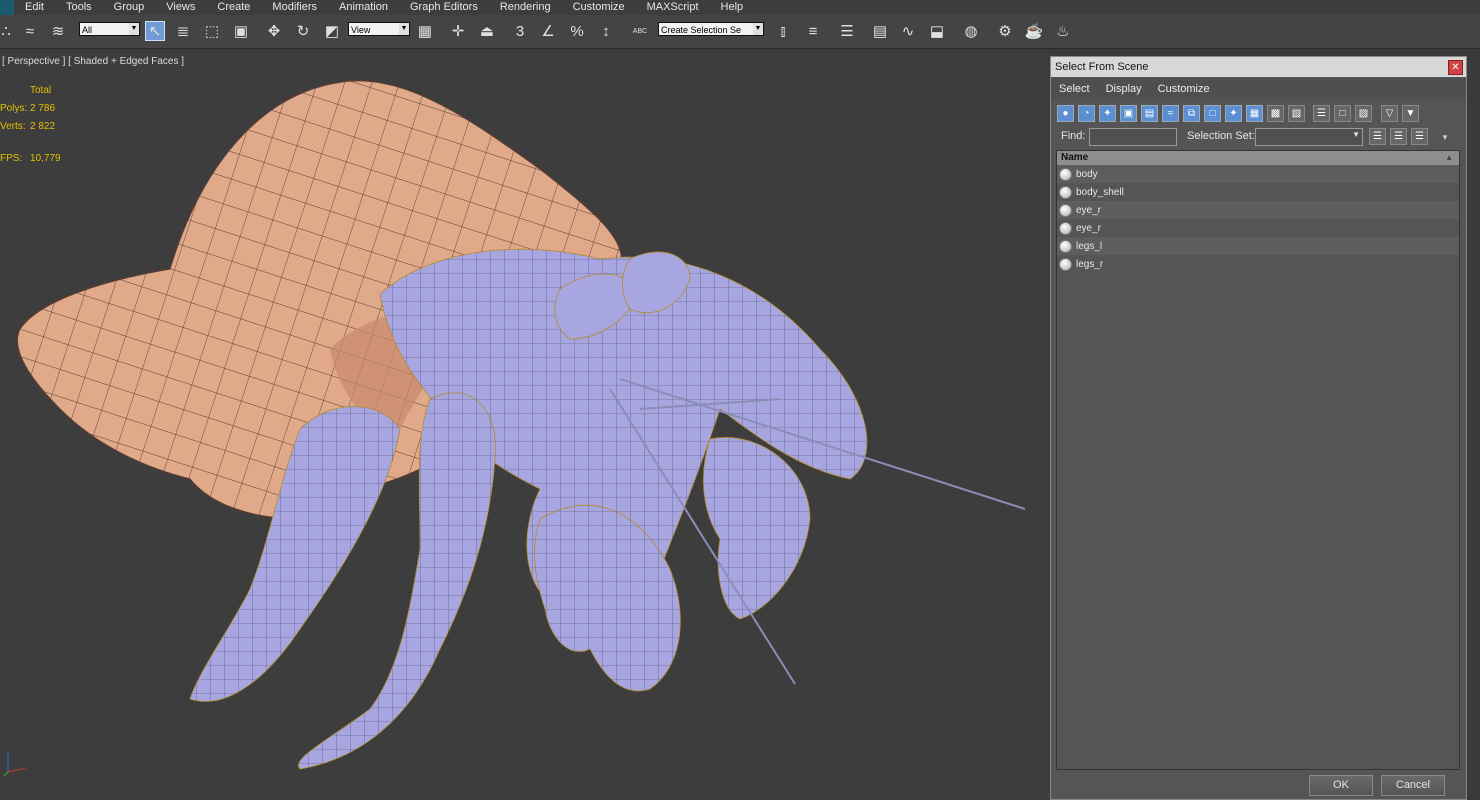 The width and height of the screenshot is (1480, 800). Describe the element at coordinates (711, 29) in the screenshot. I see `named-selection-sets-dropdown: Create Selection Se ▼` at that location.